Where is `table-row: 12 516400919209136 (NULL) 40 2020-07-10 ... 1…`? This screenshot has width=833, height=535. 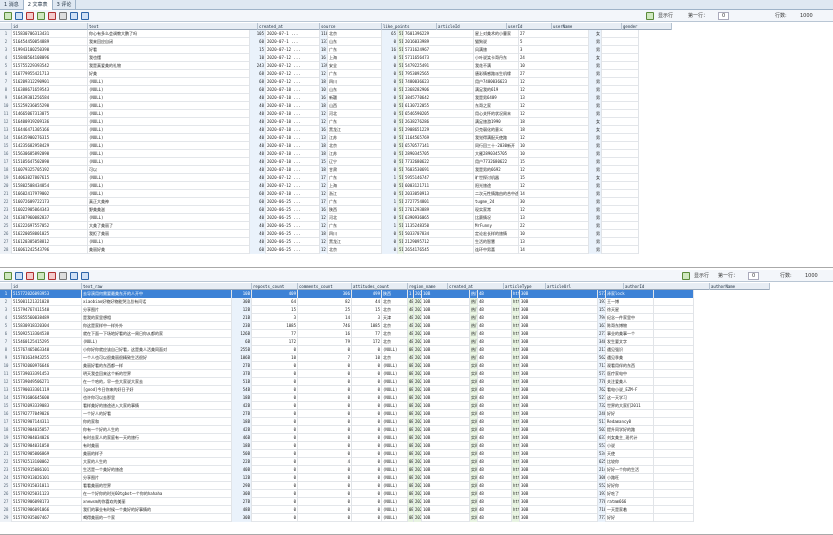
table-row: 12 516400919209136 (NULL) 40 2020-07-10 ... 1… is located at coordinates (319, 122).